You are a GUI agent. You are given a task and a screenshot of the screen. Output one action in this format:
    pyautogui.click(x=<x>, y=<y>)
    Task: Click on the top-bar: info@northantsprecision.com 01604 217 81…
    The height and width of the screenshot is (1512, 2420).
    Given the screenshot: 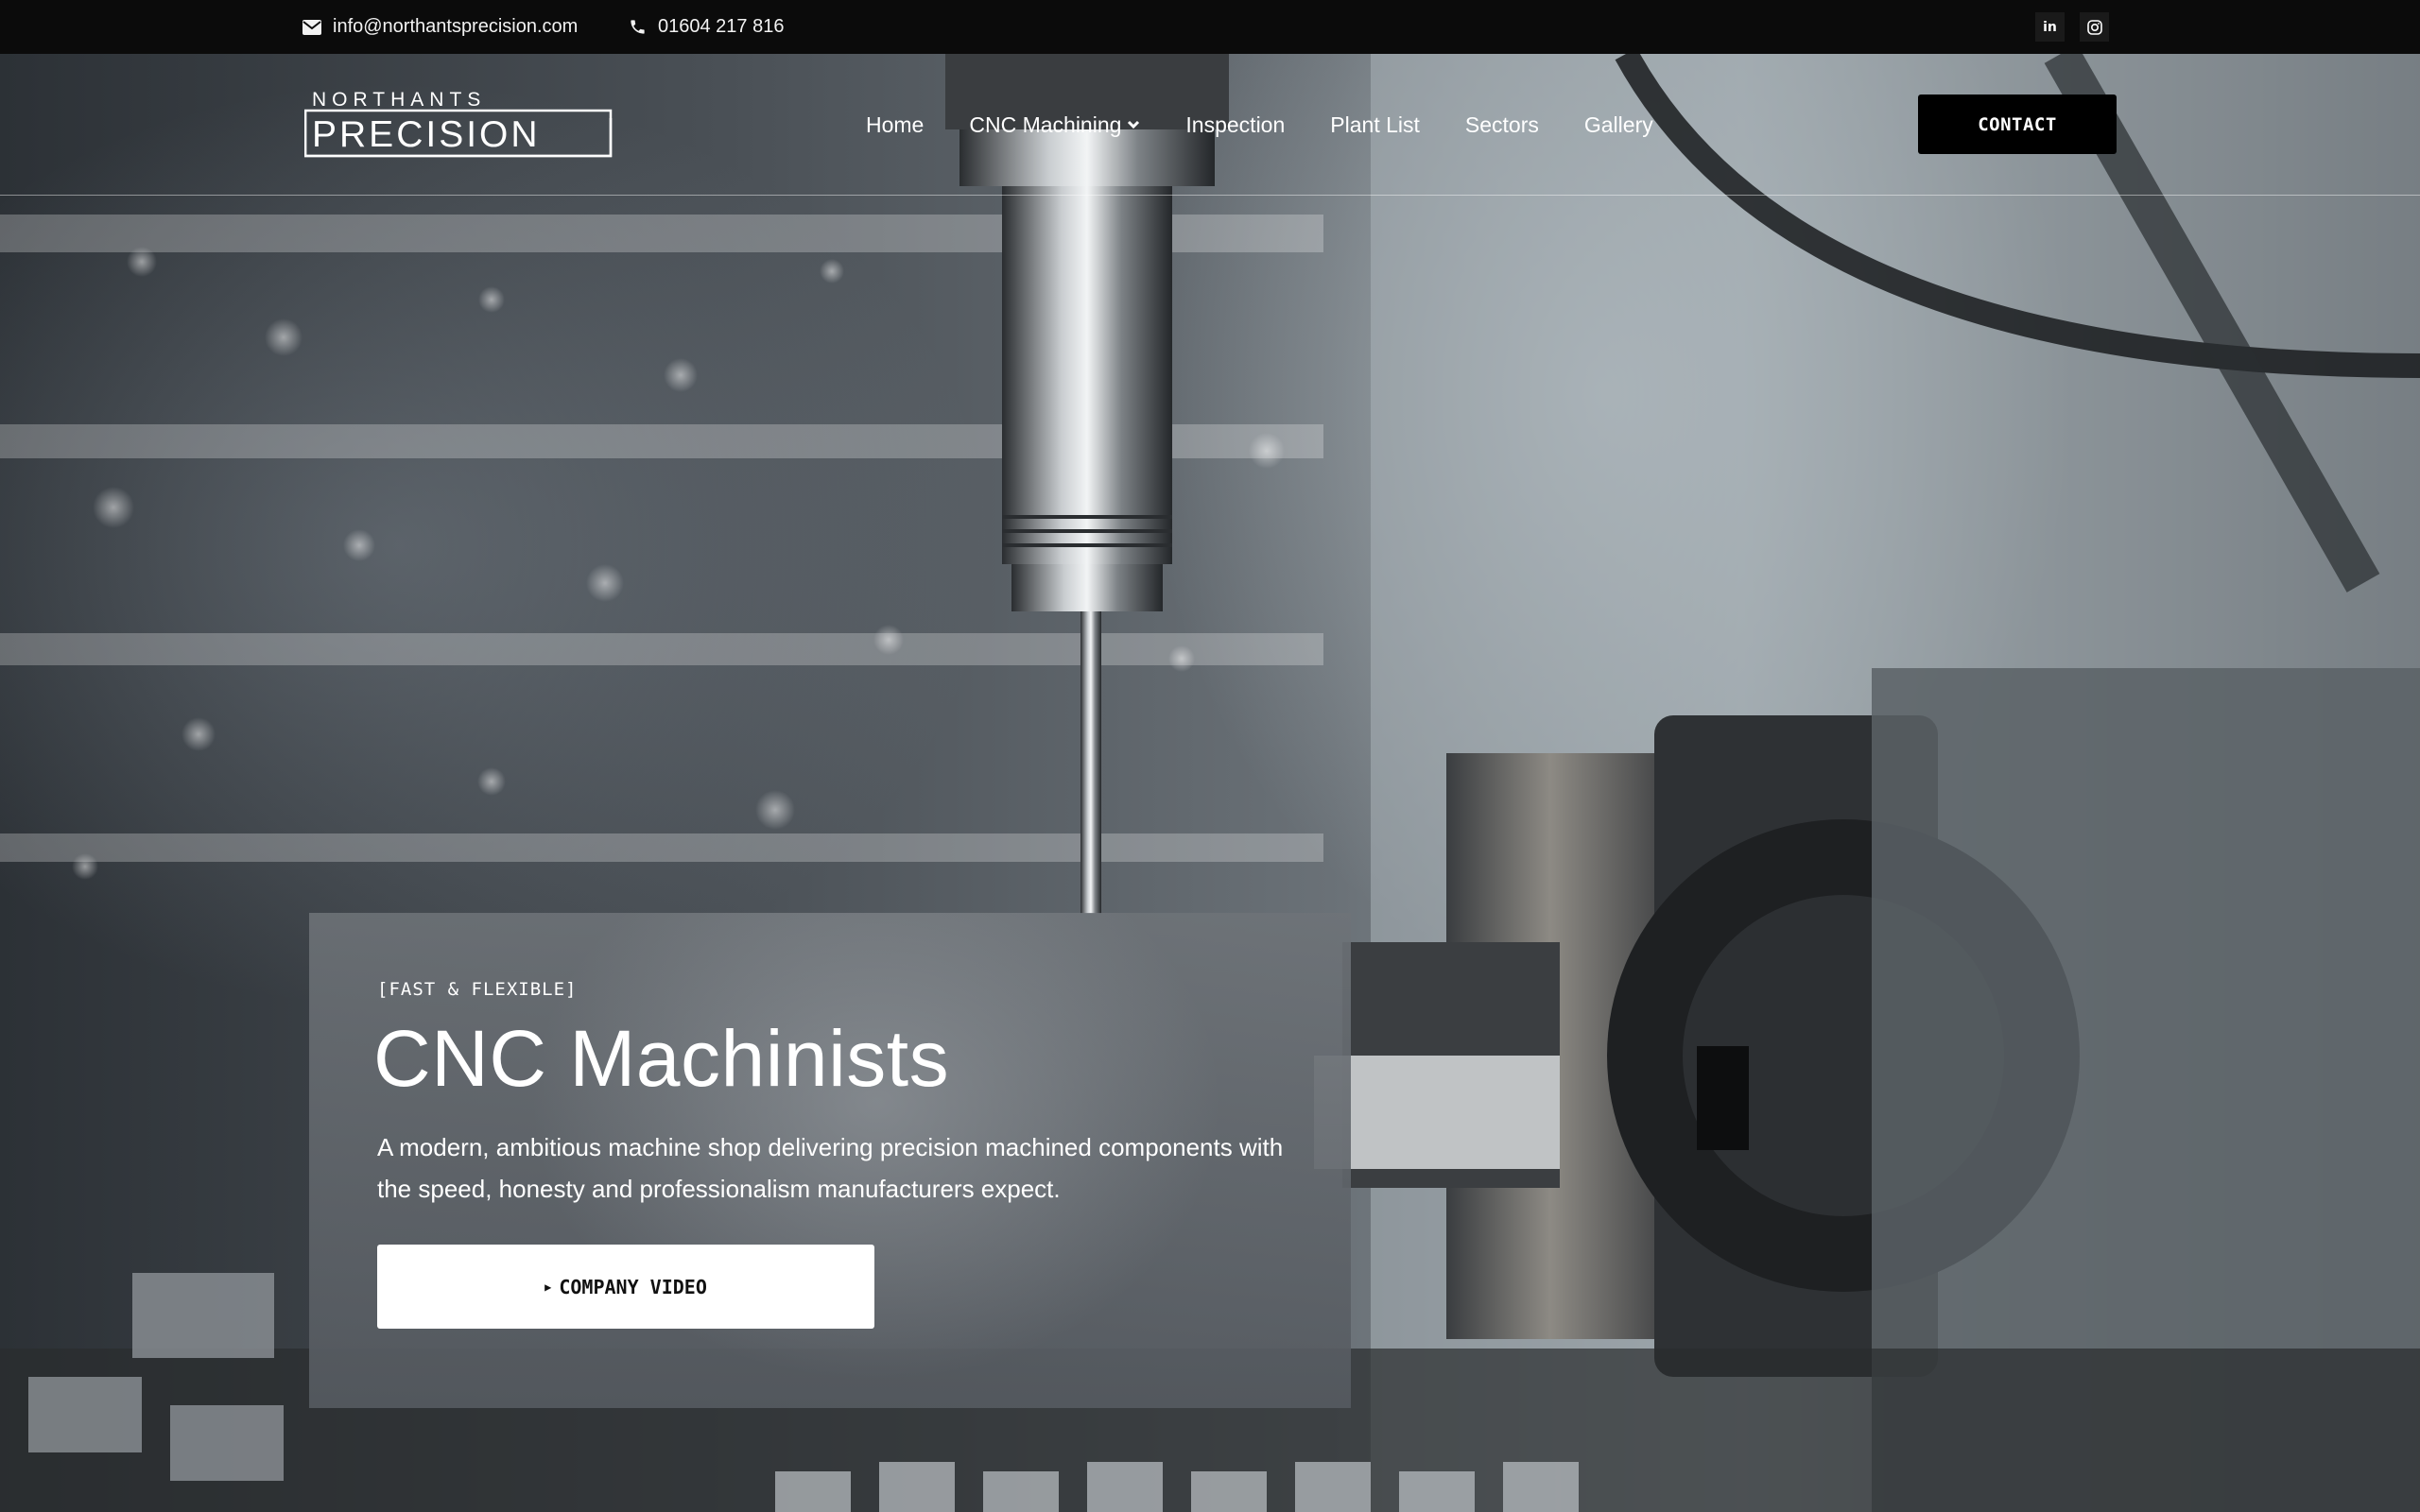 What is the action you would take?
    pyautogui.click(x=1210, y=27)
    